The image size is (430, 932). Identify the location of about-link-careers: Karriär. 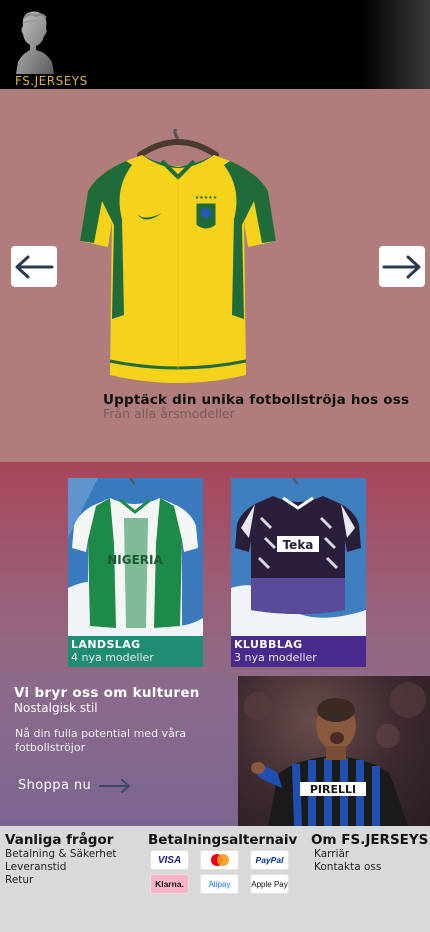
(371, 854).